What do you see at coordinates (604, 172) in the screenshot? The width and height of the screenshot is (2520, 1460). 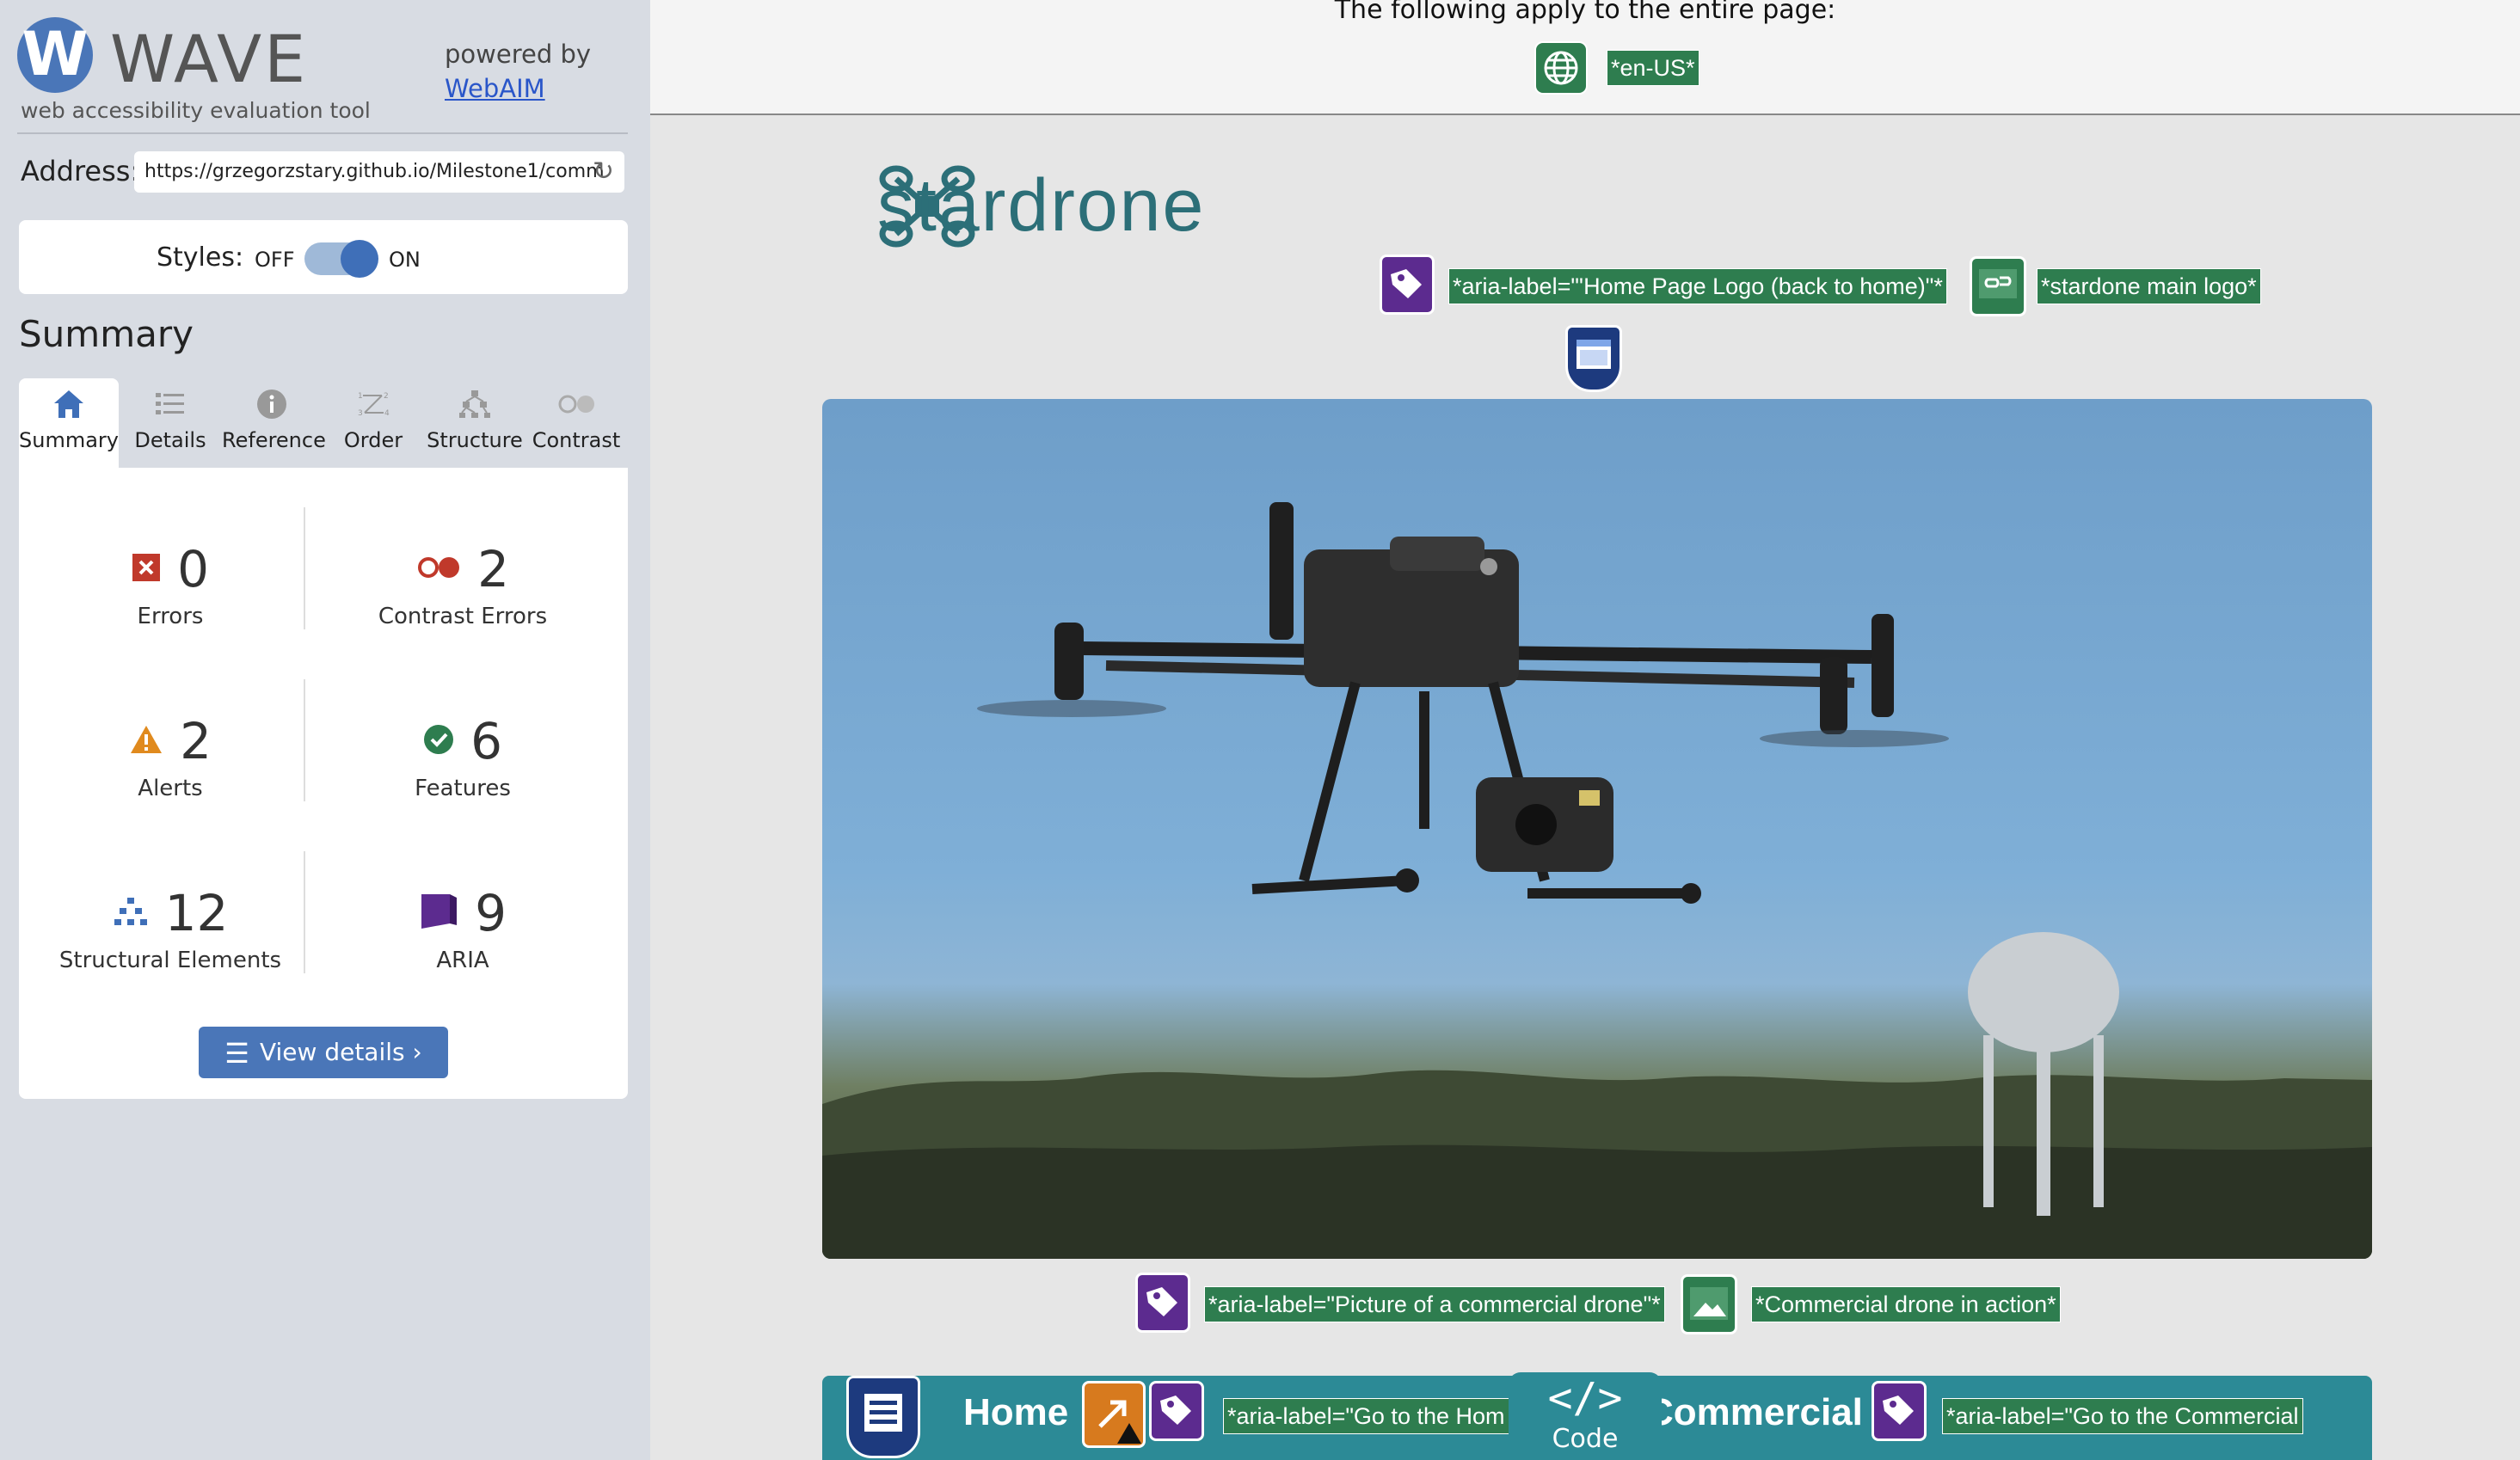 I see `reload-icon: ↻` at bounding box center [604, 172].